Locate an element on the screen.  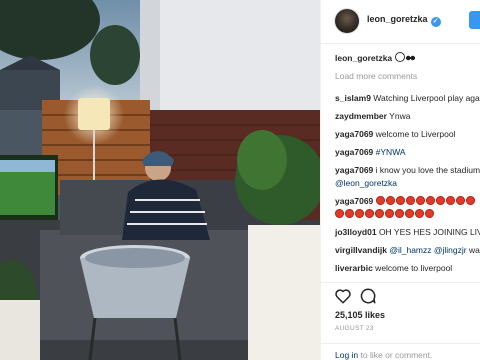
header-username-row: leon_goretzka ✓ is located at coordinates (404, 20).